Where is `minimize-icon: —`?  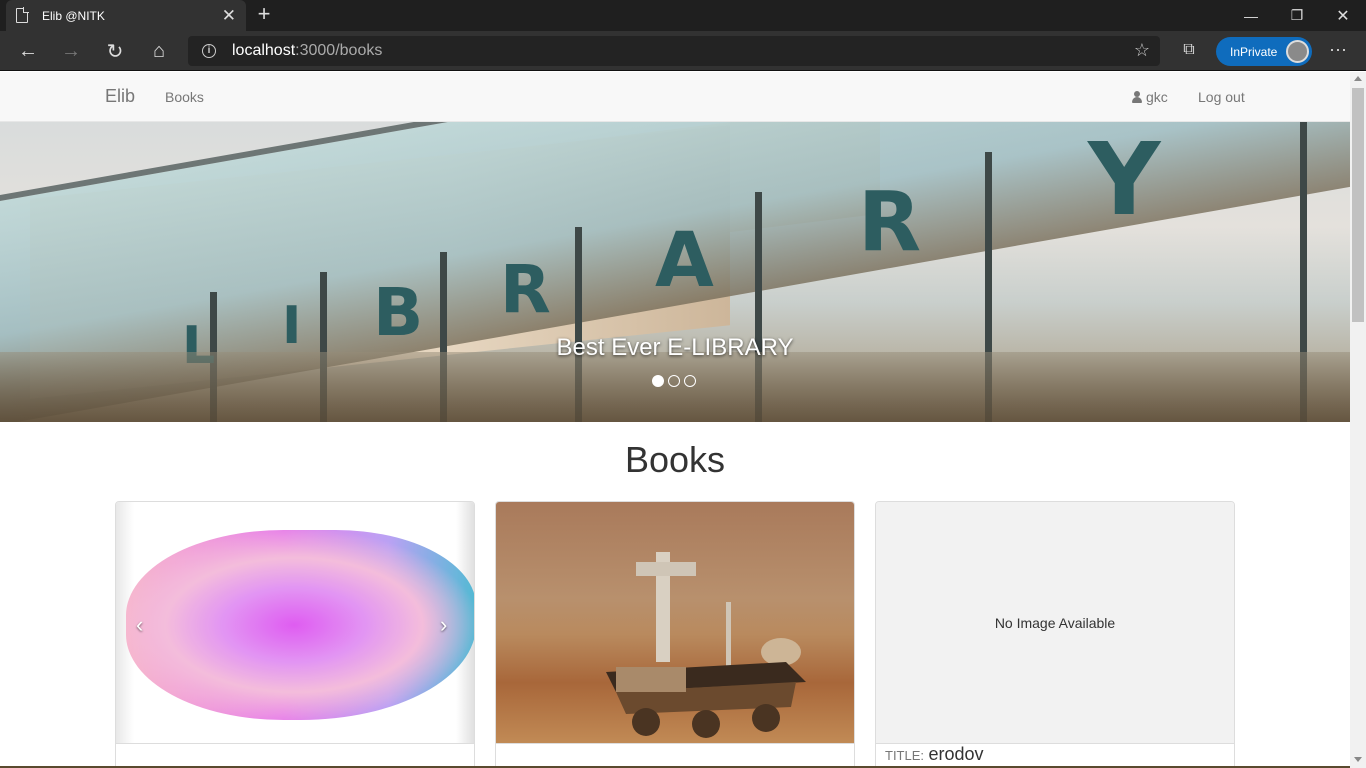 minimize-icon: — is located at coordinates (1251, 15).